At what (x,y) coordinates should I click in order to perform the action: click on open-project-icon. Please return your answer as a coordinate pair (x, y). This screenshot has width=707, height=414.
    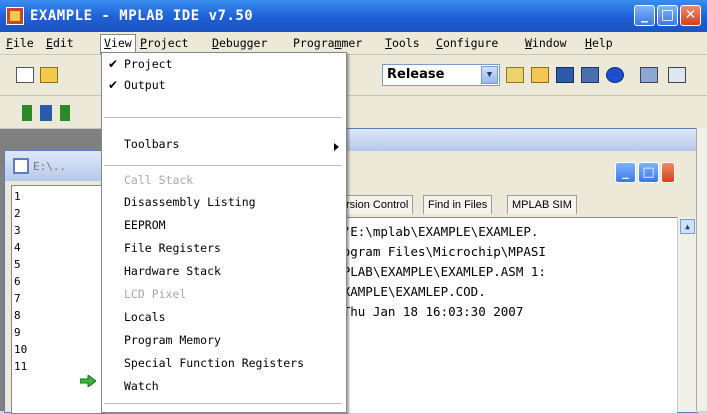
    Looking at the image, I should click on (540, 75).